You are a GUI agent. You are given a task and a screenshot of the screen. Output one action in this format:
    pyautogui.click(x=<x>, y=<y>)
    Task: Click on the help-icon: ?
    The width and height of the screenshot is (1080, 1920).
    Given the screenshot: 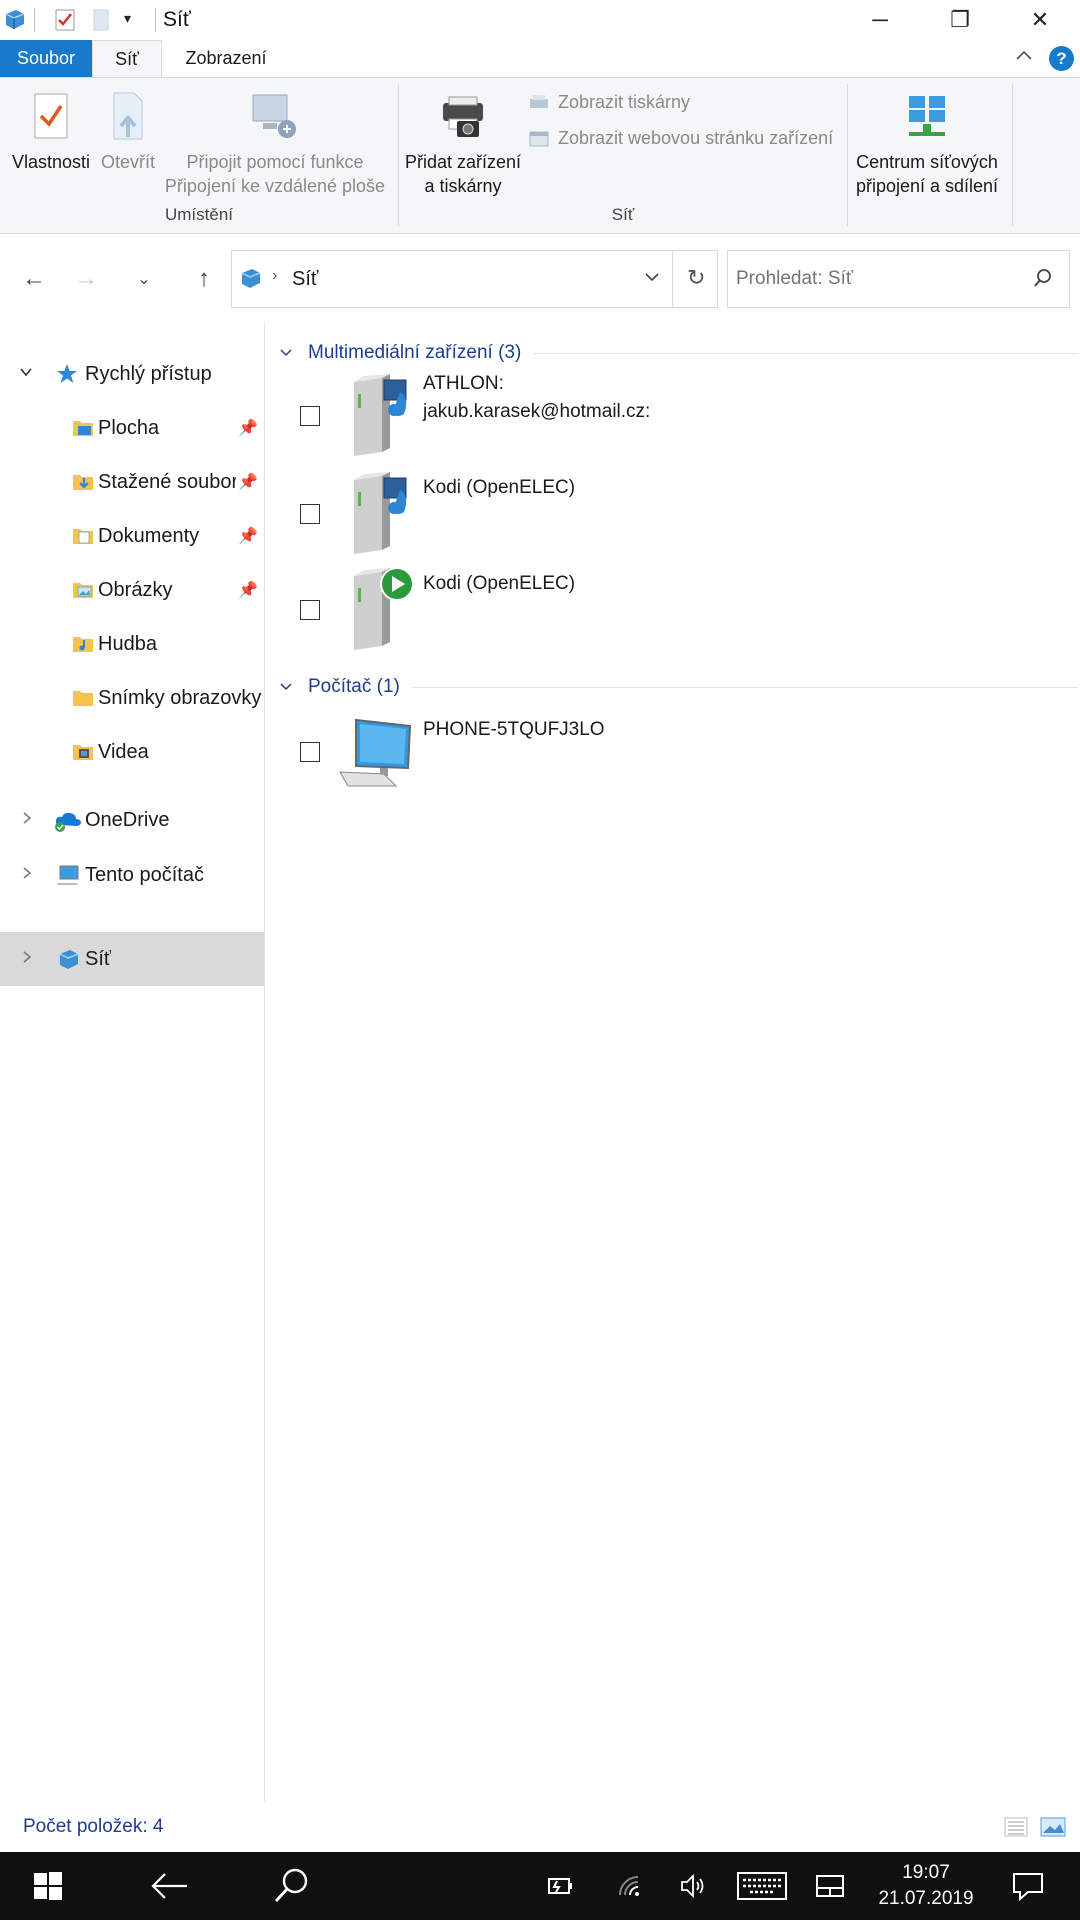 What is the action you would take?
    pyautogui.click(x=1061, y=58)
    